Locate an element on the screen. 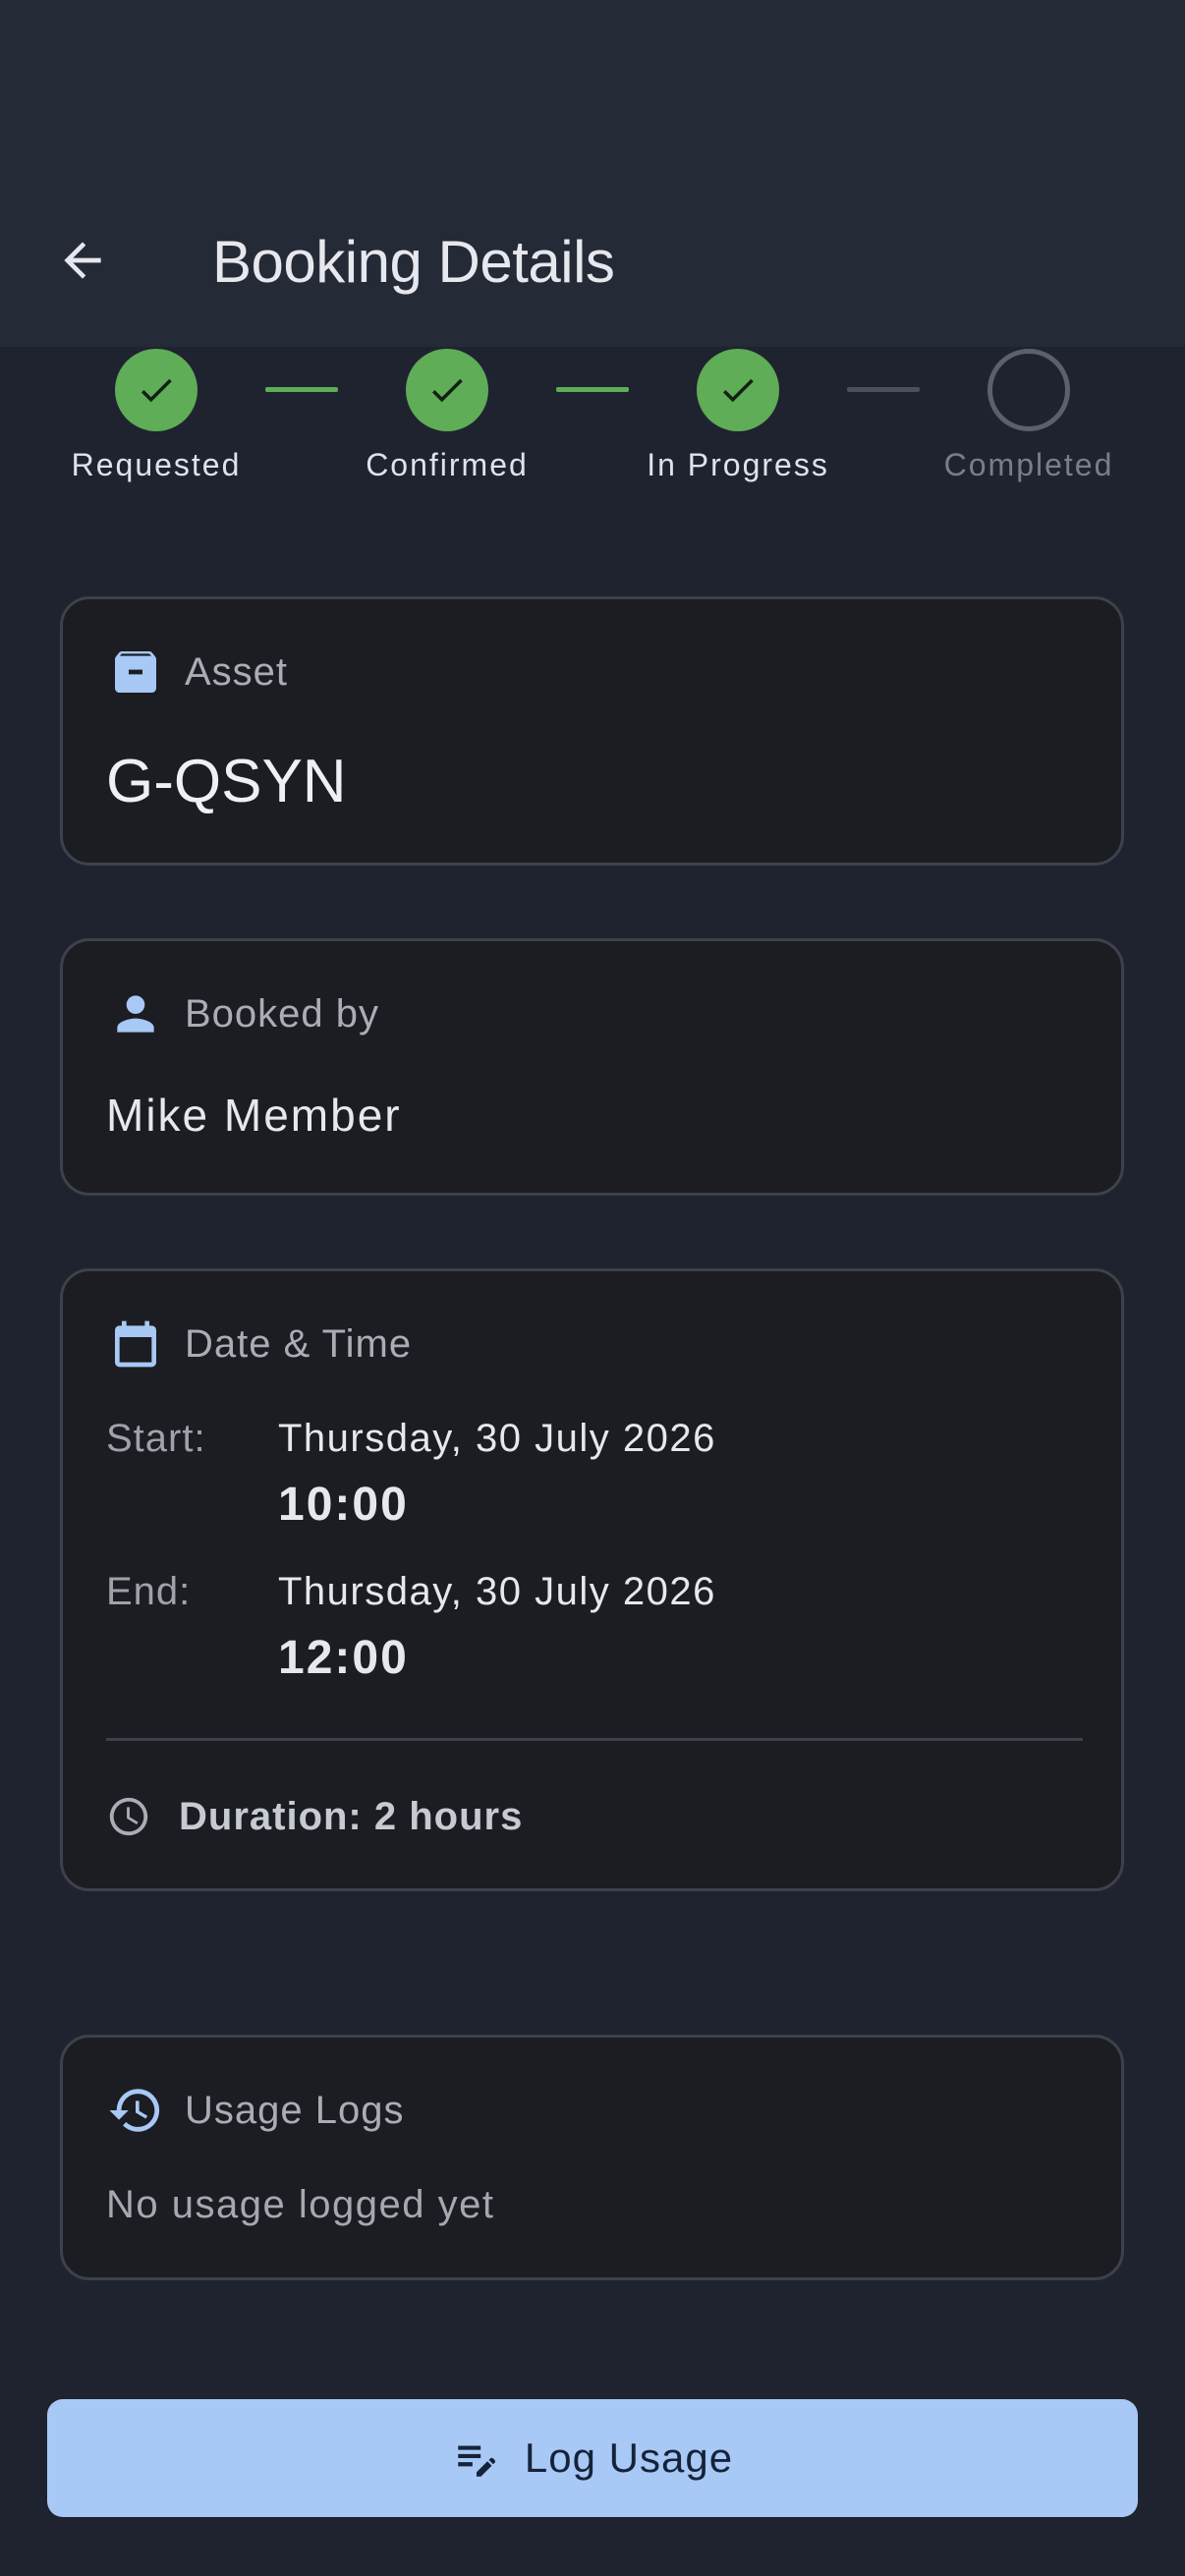  step-completed: Completed is located at coordinates (1029, 415).